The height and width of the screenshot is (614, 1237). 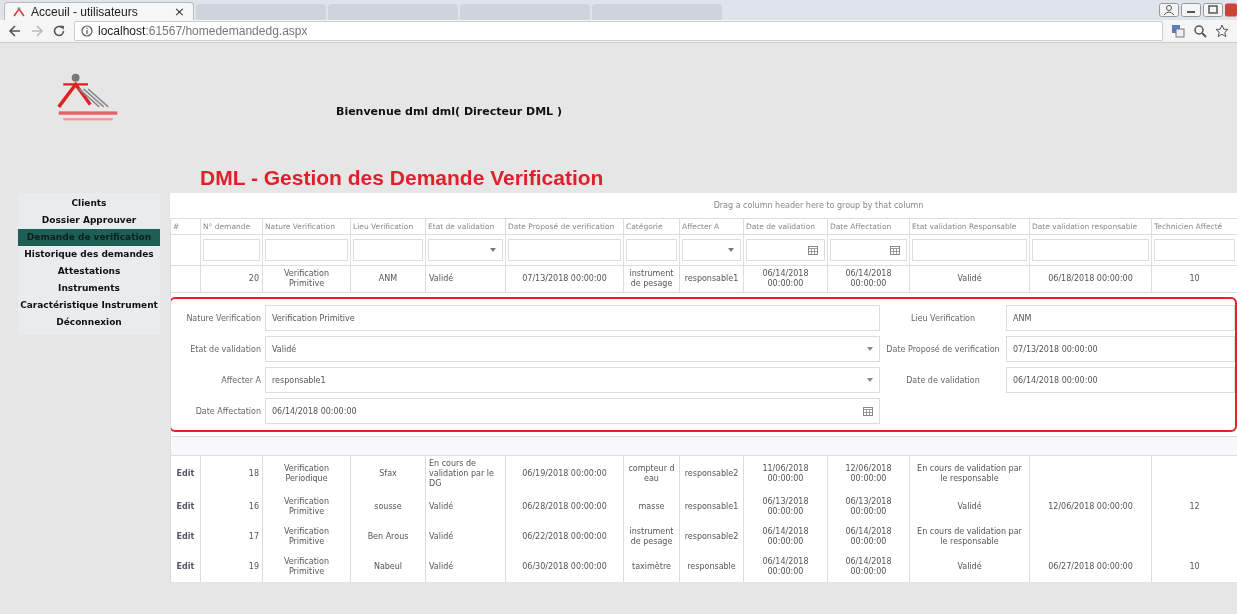 What do you see at coordinates (564, 536) in the screenshot?
I see `table-cell: 06/22/2018 00:00:00` at bounding box center [564, 536].